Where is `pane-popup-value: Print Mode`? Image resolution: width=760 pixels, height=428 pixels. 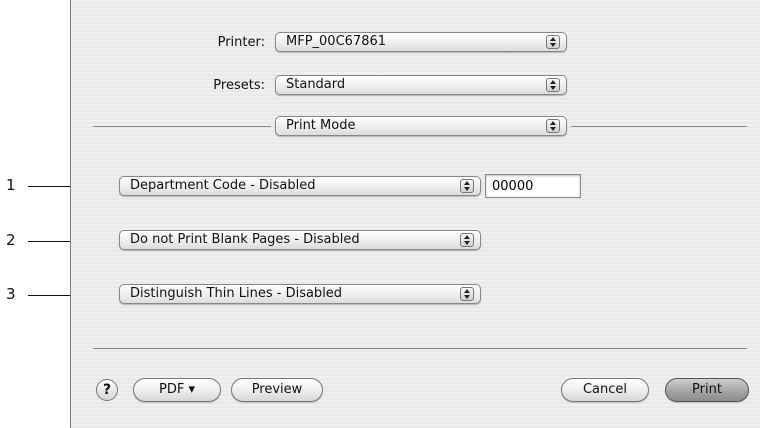
pane-popup-value: Print Mode is located at coordinates (321, 125).